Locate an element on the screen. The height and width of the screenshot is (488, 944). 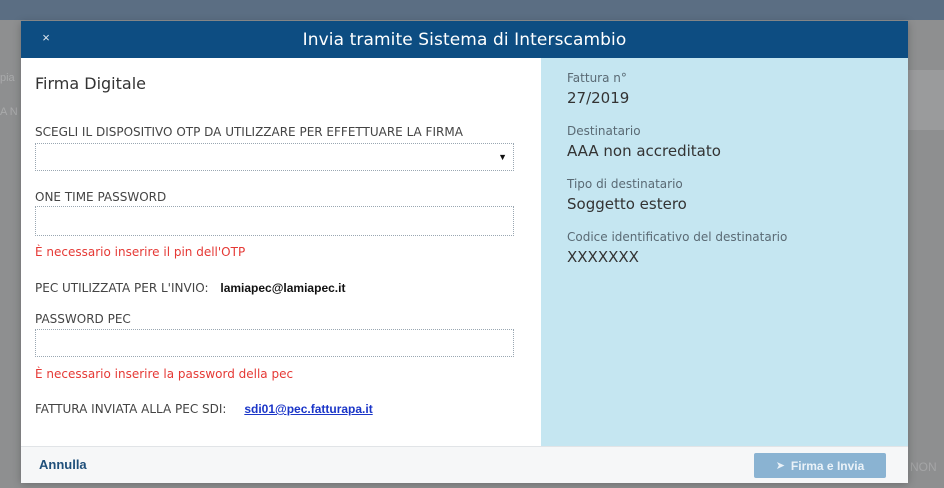
sign-and-send-button: ➤ Firma e Invia is located at coordinates (820, 465).